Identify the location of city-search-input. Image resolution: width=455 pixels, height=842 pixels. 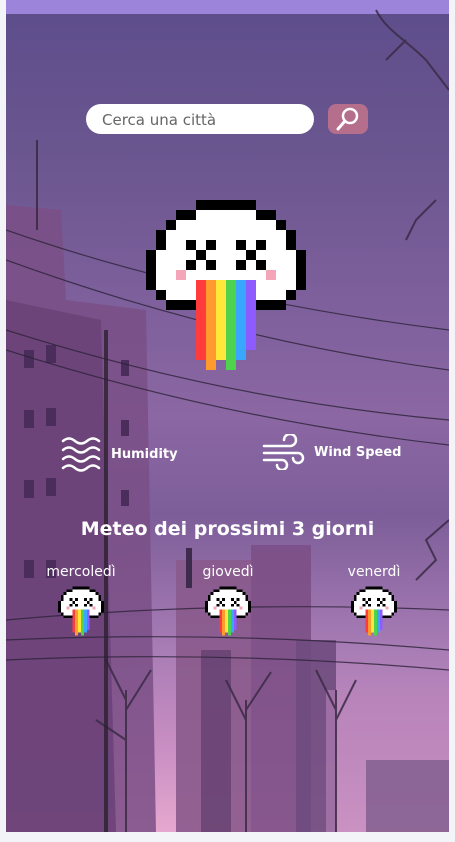
(202, 120).